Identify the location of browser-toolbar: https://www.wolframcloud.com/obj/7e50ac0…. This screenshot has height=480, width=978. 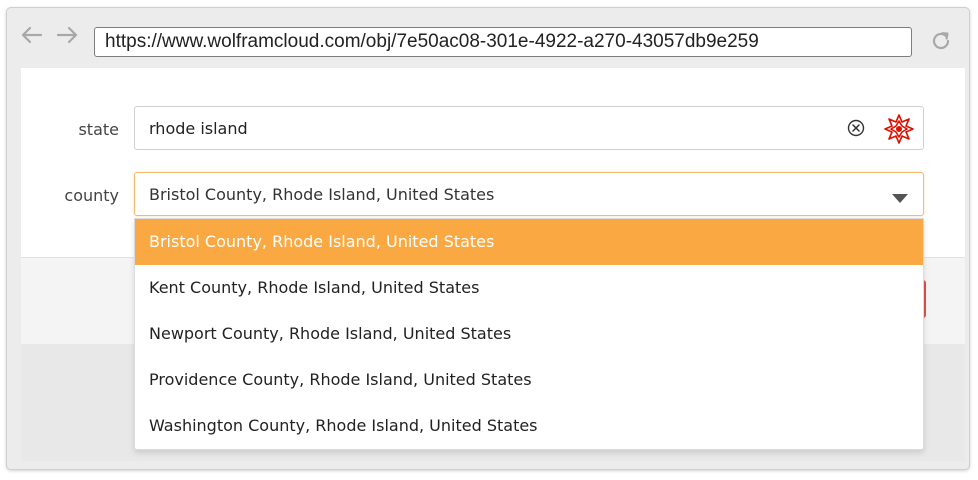
(488, 37).